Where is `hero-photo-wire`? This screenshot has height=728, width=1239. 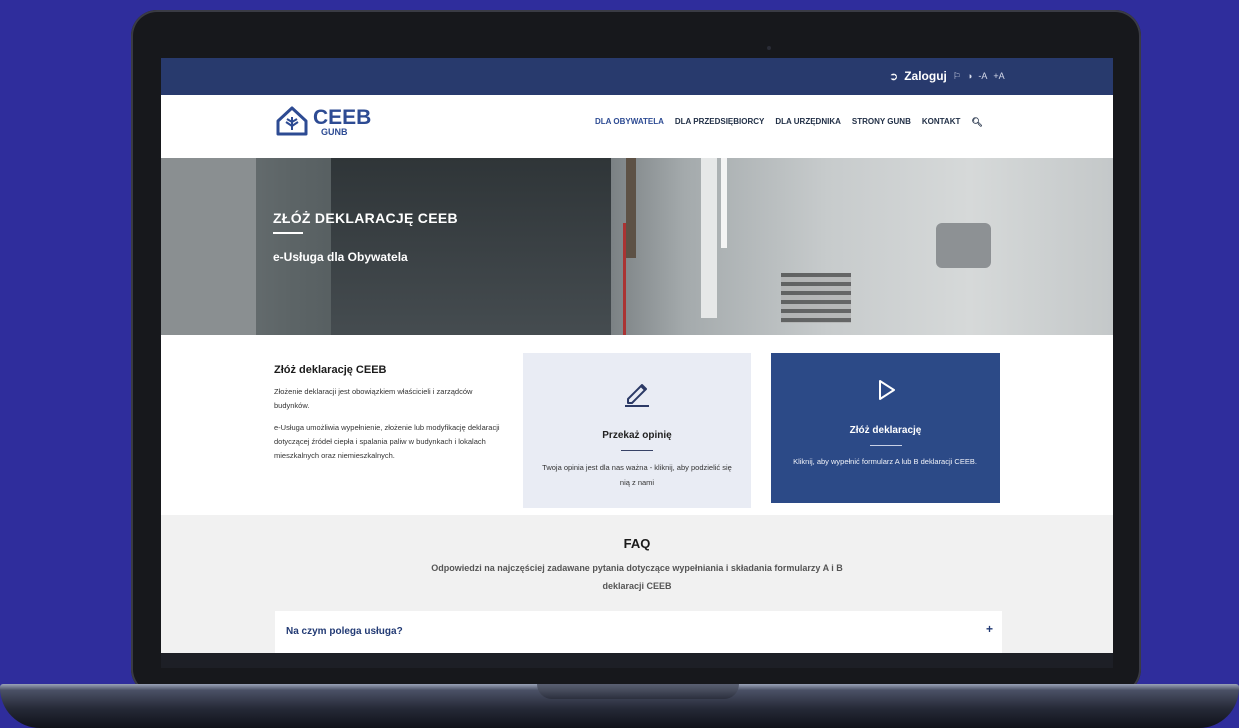 hero-photo-wire is located at coordinates (624, 279).